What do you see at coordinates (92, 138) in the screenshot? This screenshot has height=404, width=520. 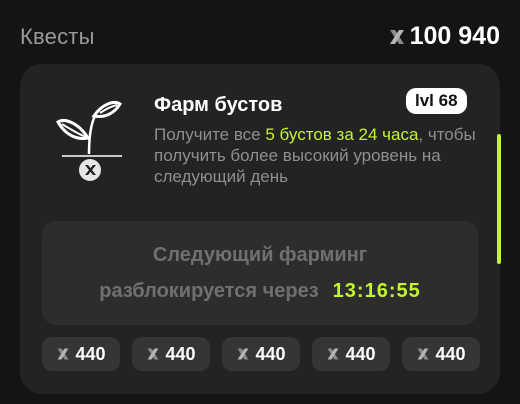 I see `sprout-icon` at bounding box center [92, 138].